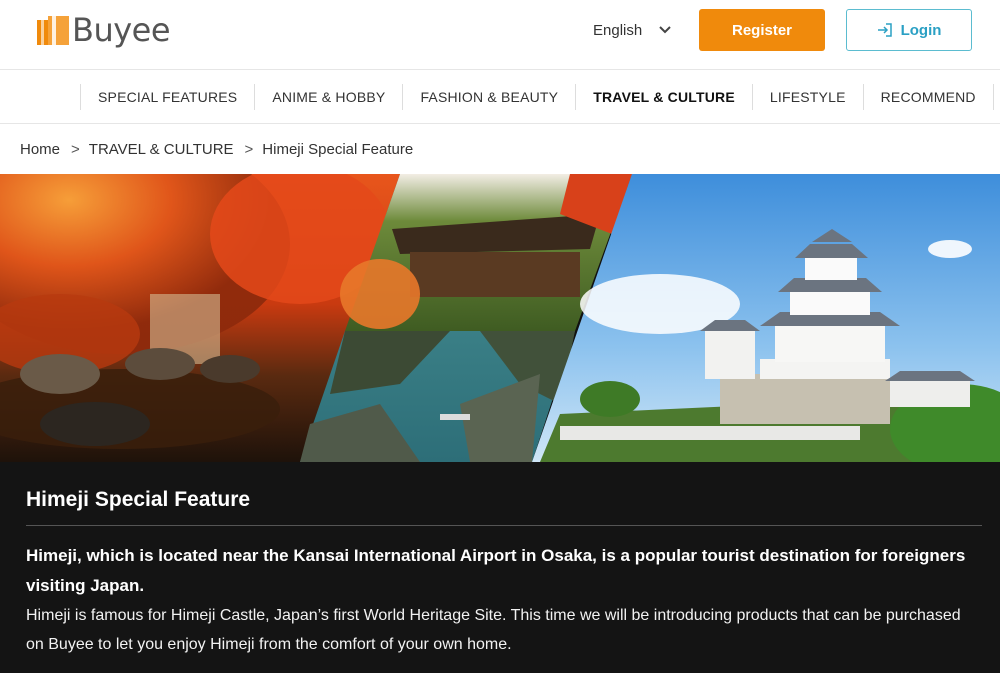  Describe the element at coordinates (161, 149) in the screenshot. I see `breadcrumb-category: TRAVEL & CULTURE` at that location.